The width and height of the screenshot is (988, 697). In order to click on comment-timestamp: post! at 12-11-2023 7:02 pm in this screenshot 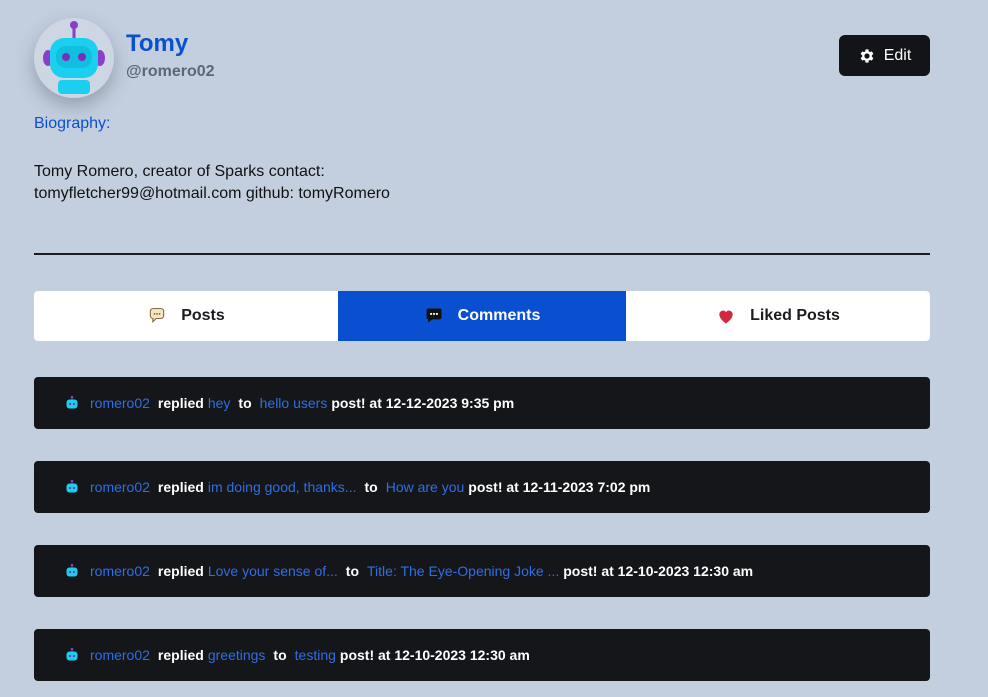, I will do `click(559, 487)`.